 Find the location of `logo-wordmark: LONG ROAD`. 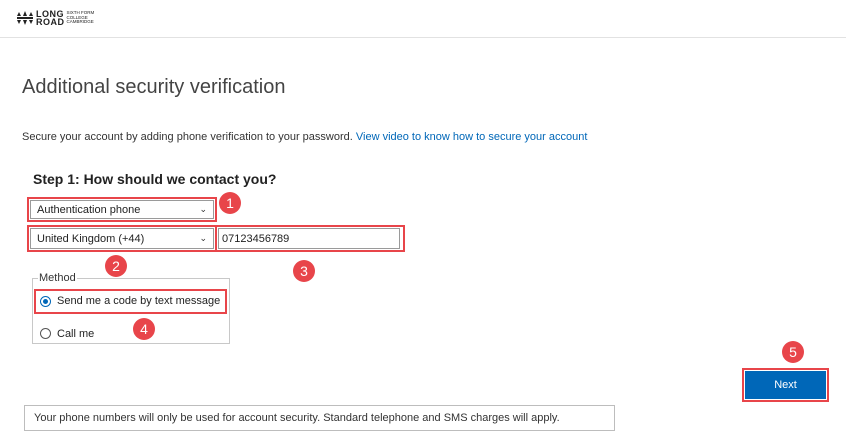

logo-wordmark: LONG ROAD is located at coordinates (50, 18).